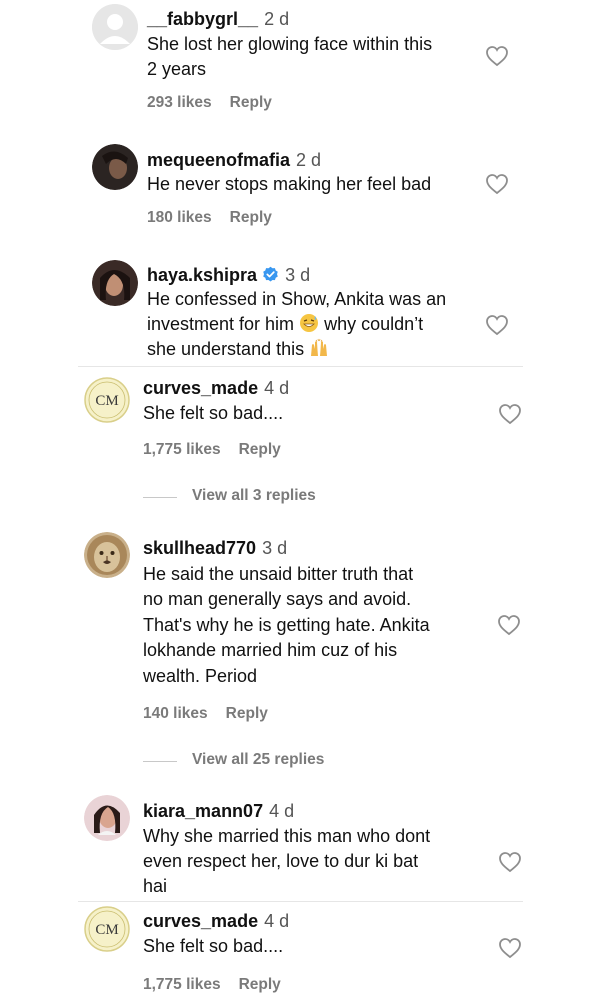 Image resolution: width=600 pixels, height=1000 pixels. Describe the element at coordinates (254, 496) in the screenshot. I see `view-replies-button: View all 3 replies` at that location.